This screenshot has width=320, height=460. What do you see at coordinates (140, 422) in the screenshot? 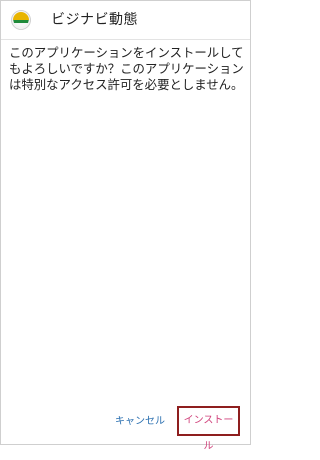
I see `cancel-button: キャンセル` at bounding box center [140, 422].